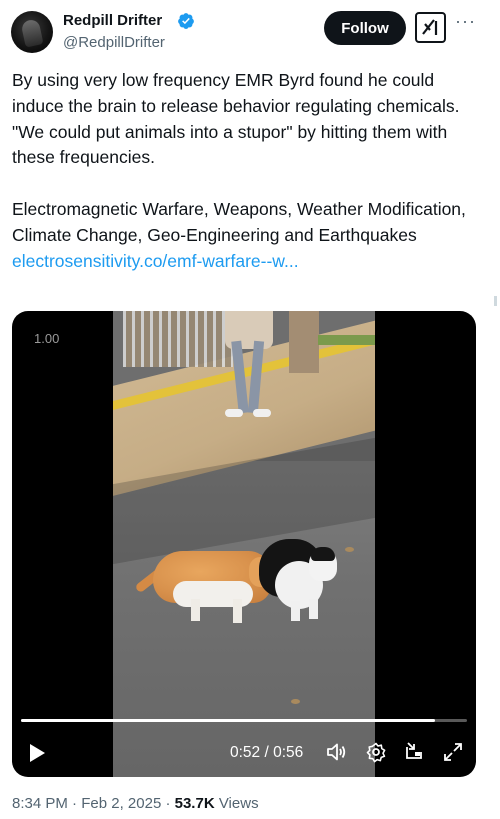 The height and width of the screenshot is (819, 500). I want to click on views-count: 53.7K, so click(194, 803).